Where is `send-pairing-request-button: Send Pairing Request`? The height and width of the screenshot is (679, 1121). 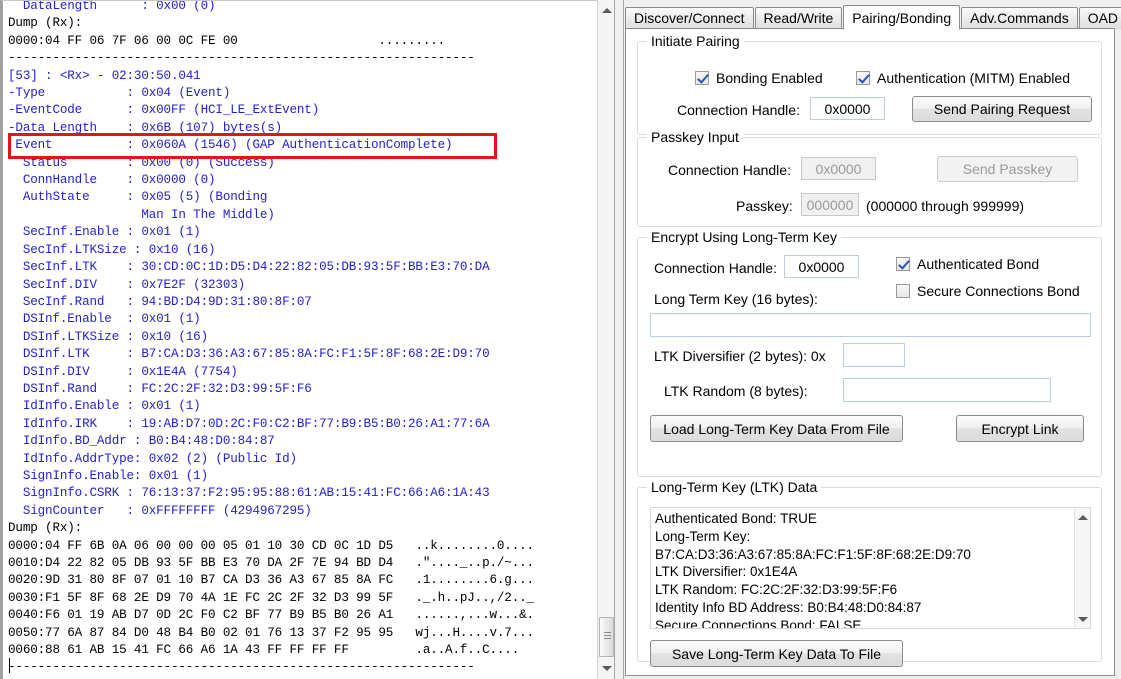
send-pairing-request-button: Send Pairing Request is located at coordinates (1002, 109).